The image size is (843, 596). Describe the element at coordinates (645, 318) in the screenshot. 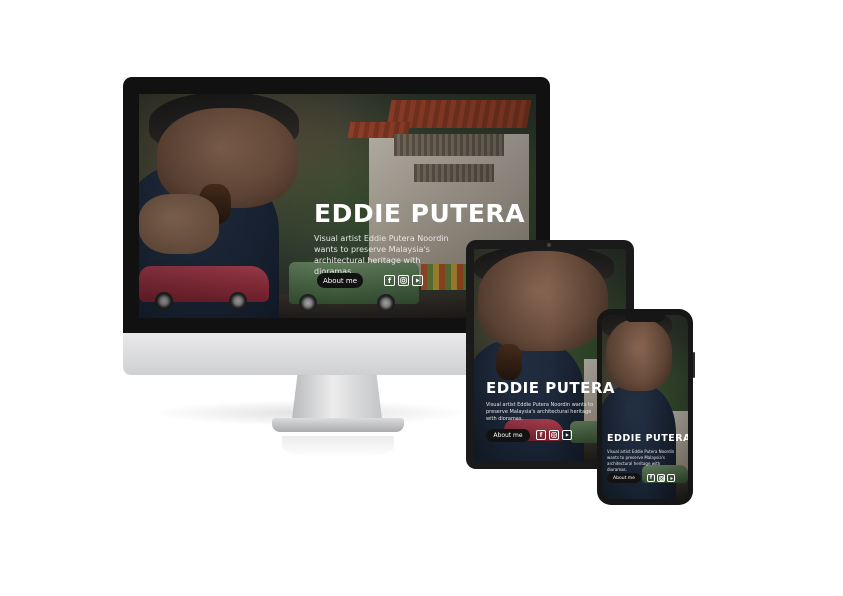

I see `phone-notch` at that location.